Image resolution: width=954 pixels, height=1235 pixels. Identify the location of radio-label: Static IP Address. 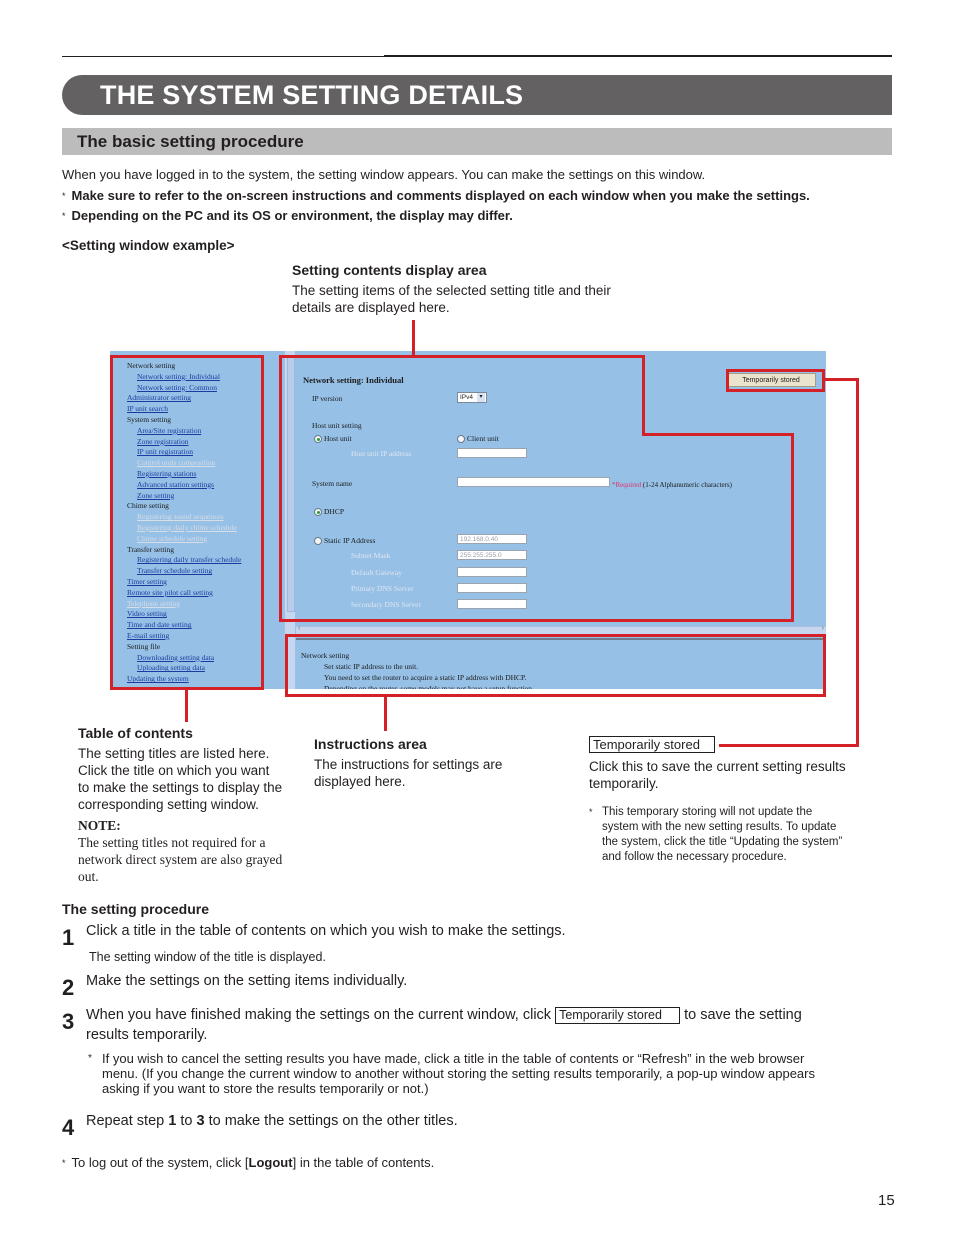
(350, 540).